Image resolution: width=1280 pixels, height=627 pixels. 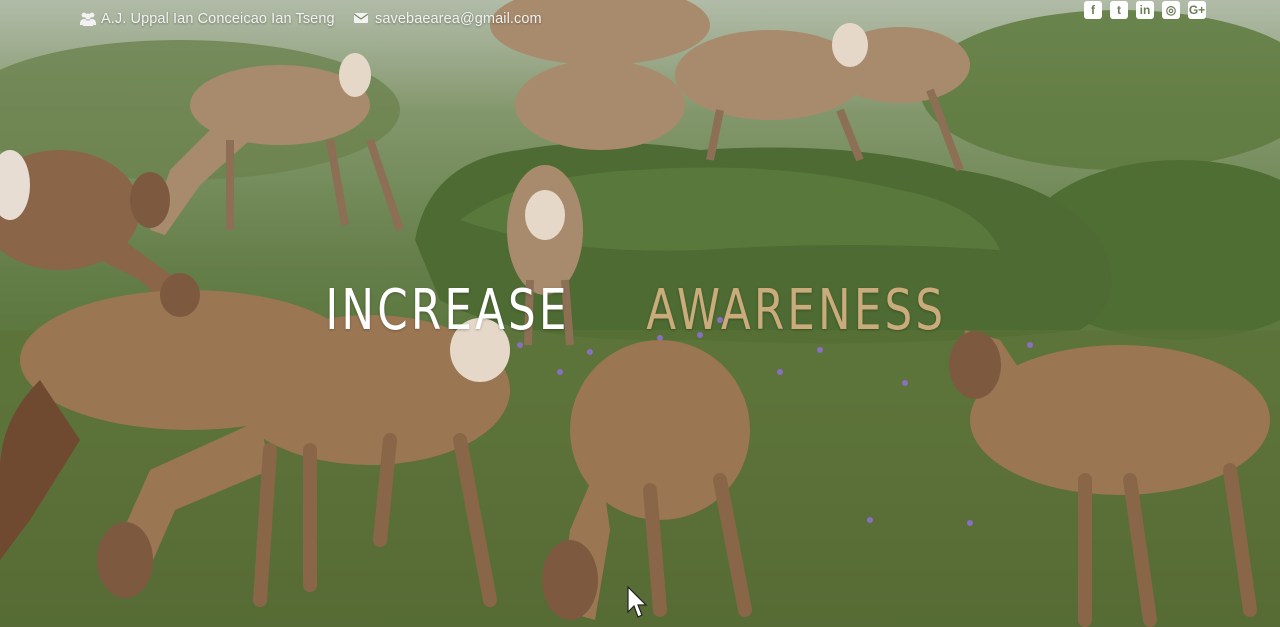 I want to click on users-icon, so click(x=88, y=19).